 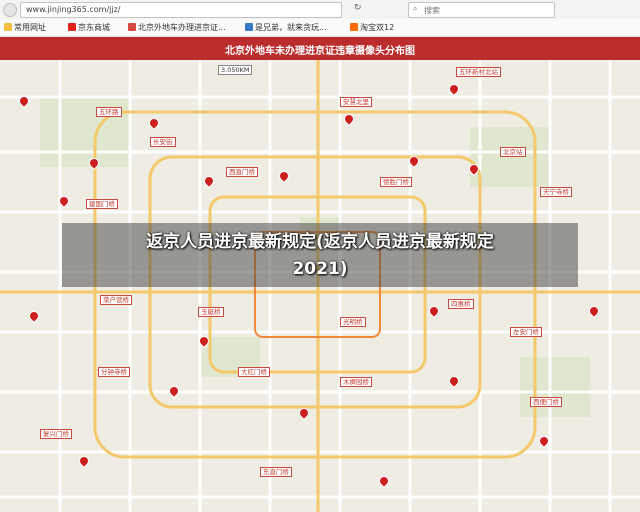 What do you see at coordinates (10, 10) in the screenshot?
I see `back-icon` at bounding box center [10, 10].